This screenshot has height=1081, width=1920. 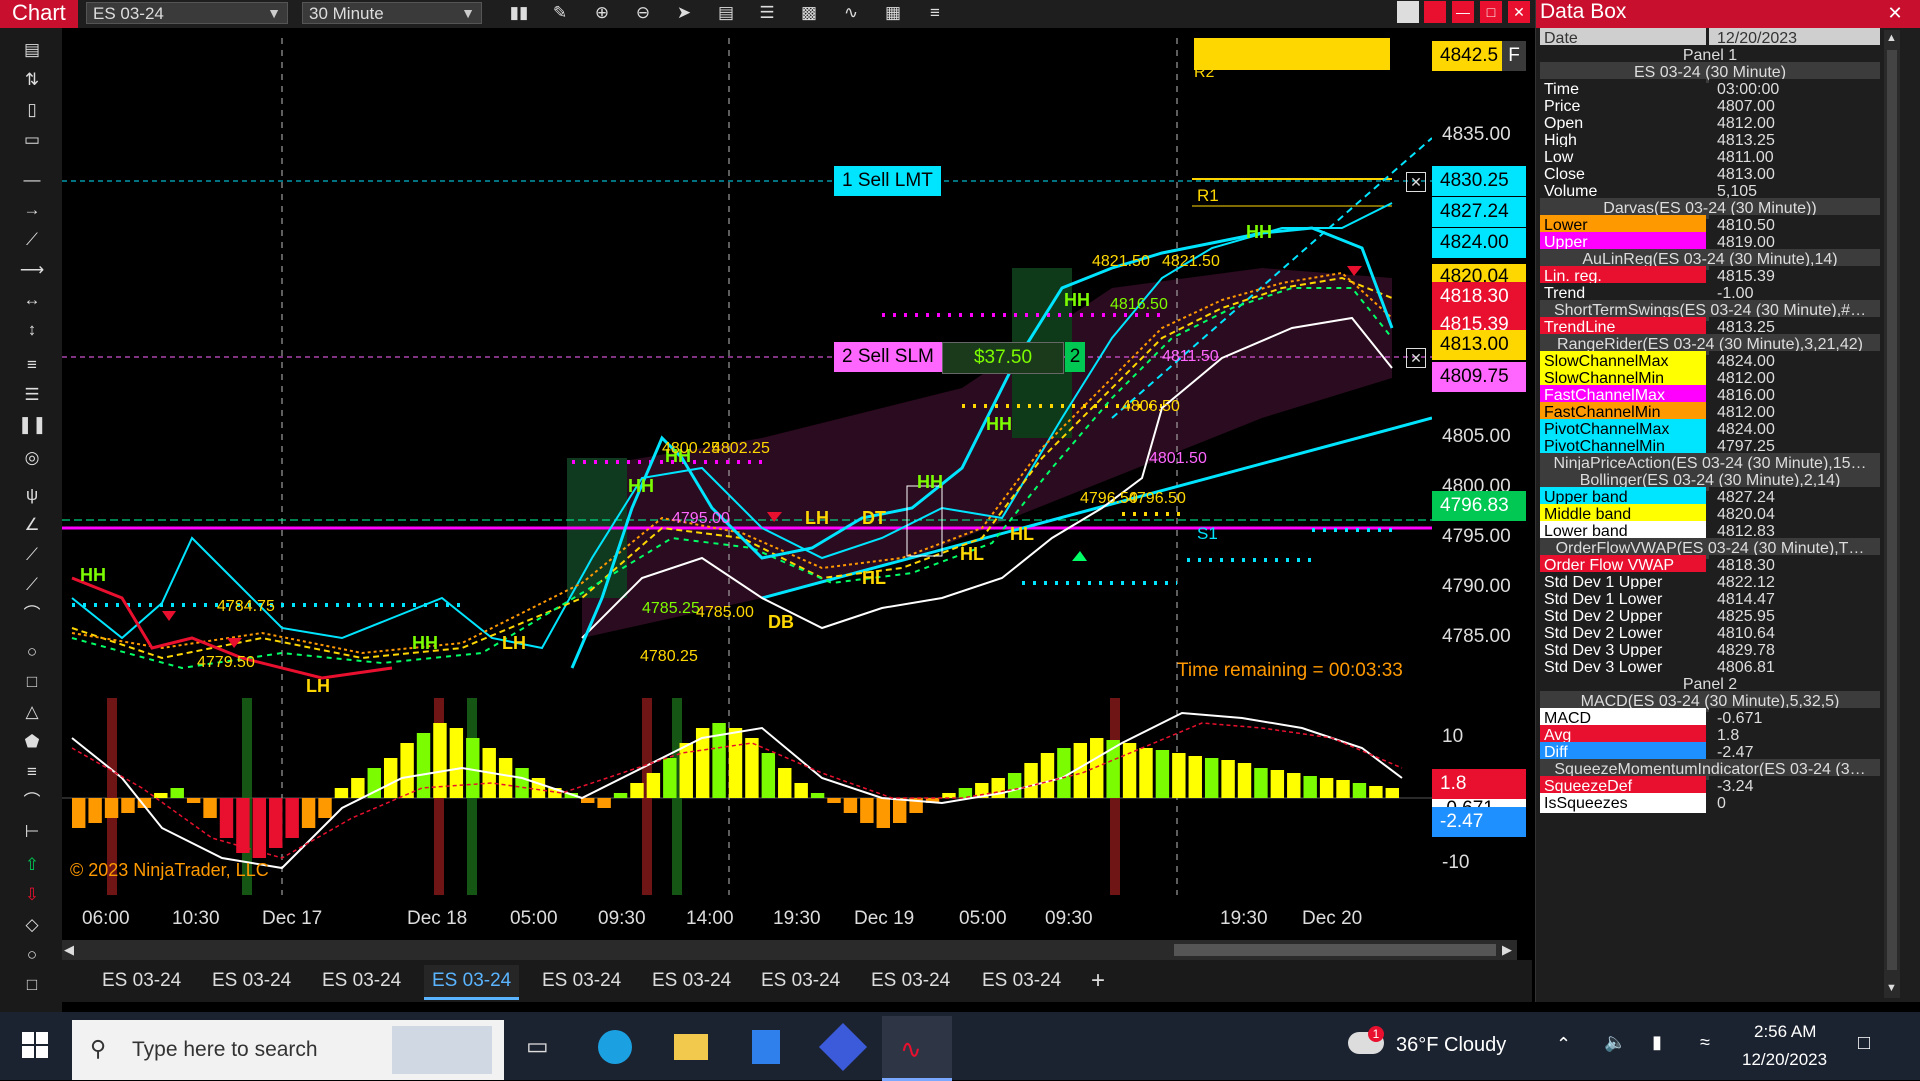 What do you see at coordinates (32, 712) in the screenshot?
I see `triangle-icon: △` at bounding box center [32, 712].